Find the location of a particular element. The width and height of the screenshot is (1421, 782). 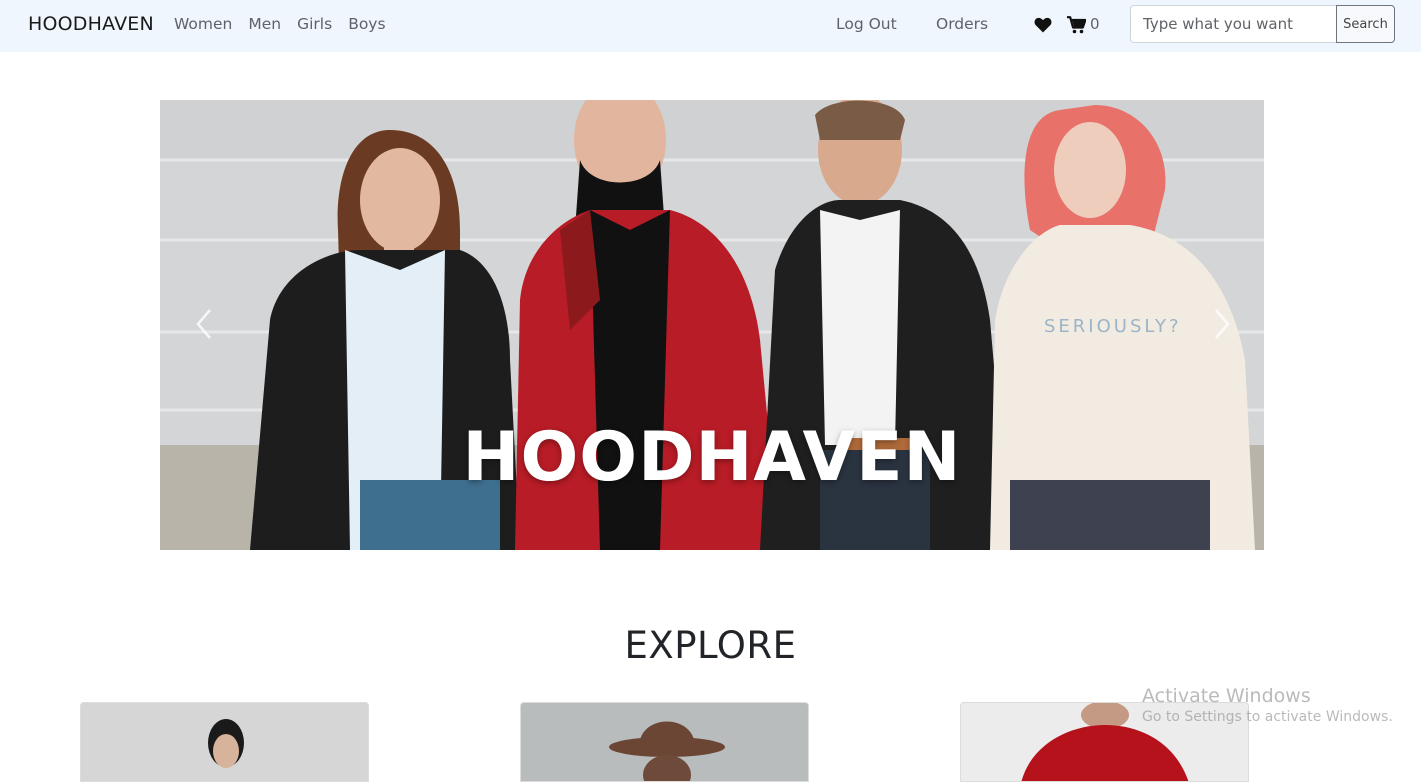

chevron-right-icon is located at coordinates (1222, 324).